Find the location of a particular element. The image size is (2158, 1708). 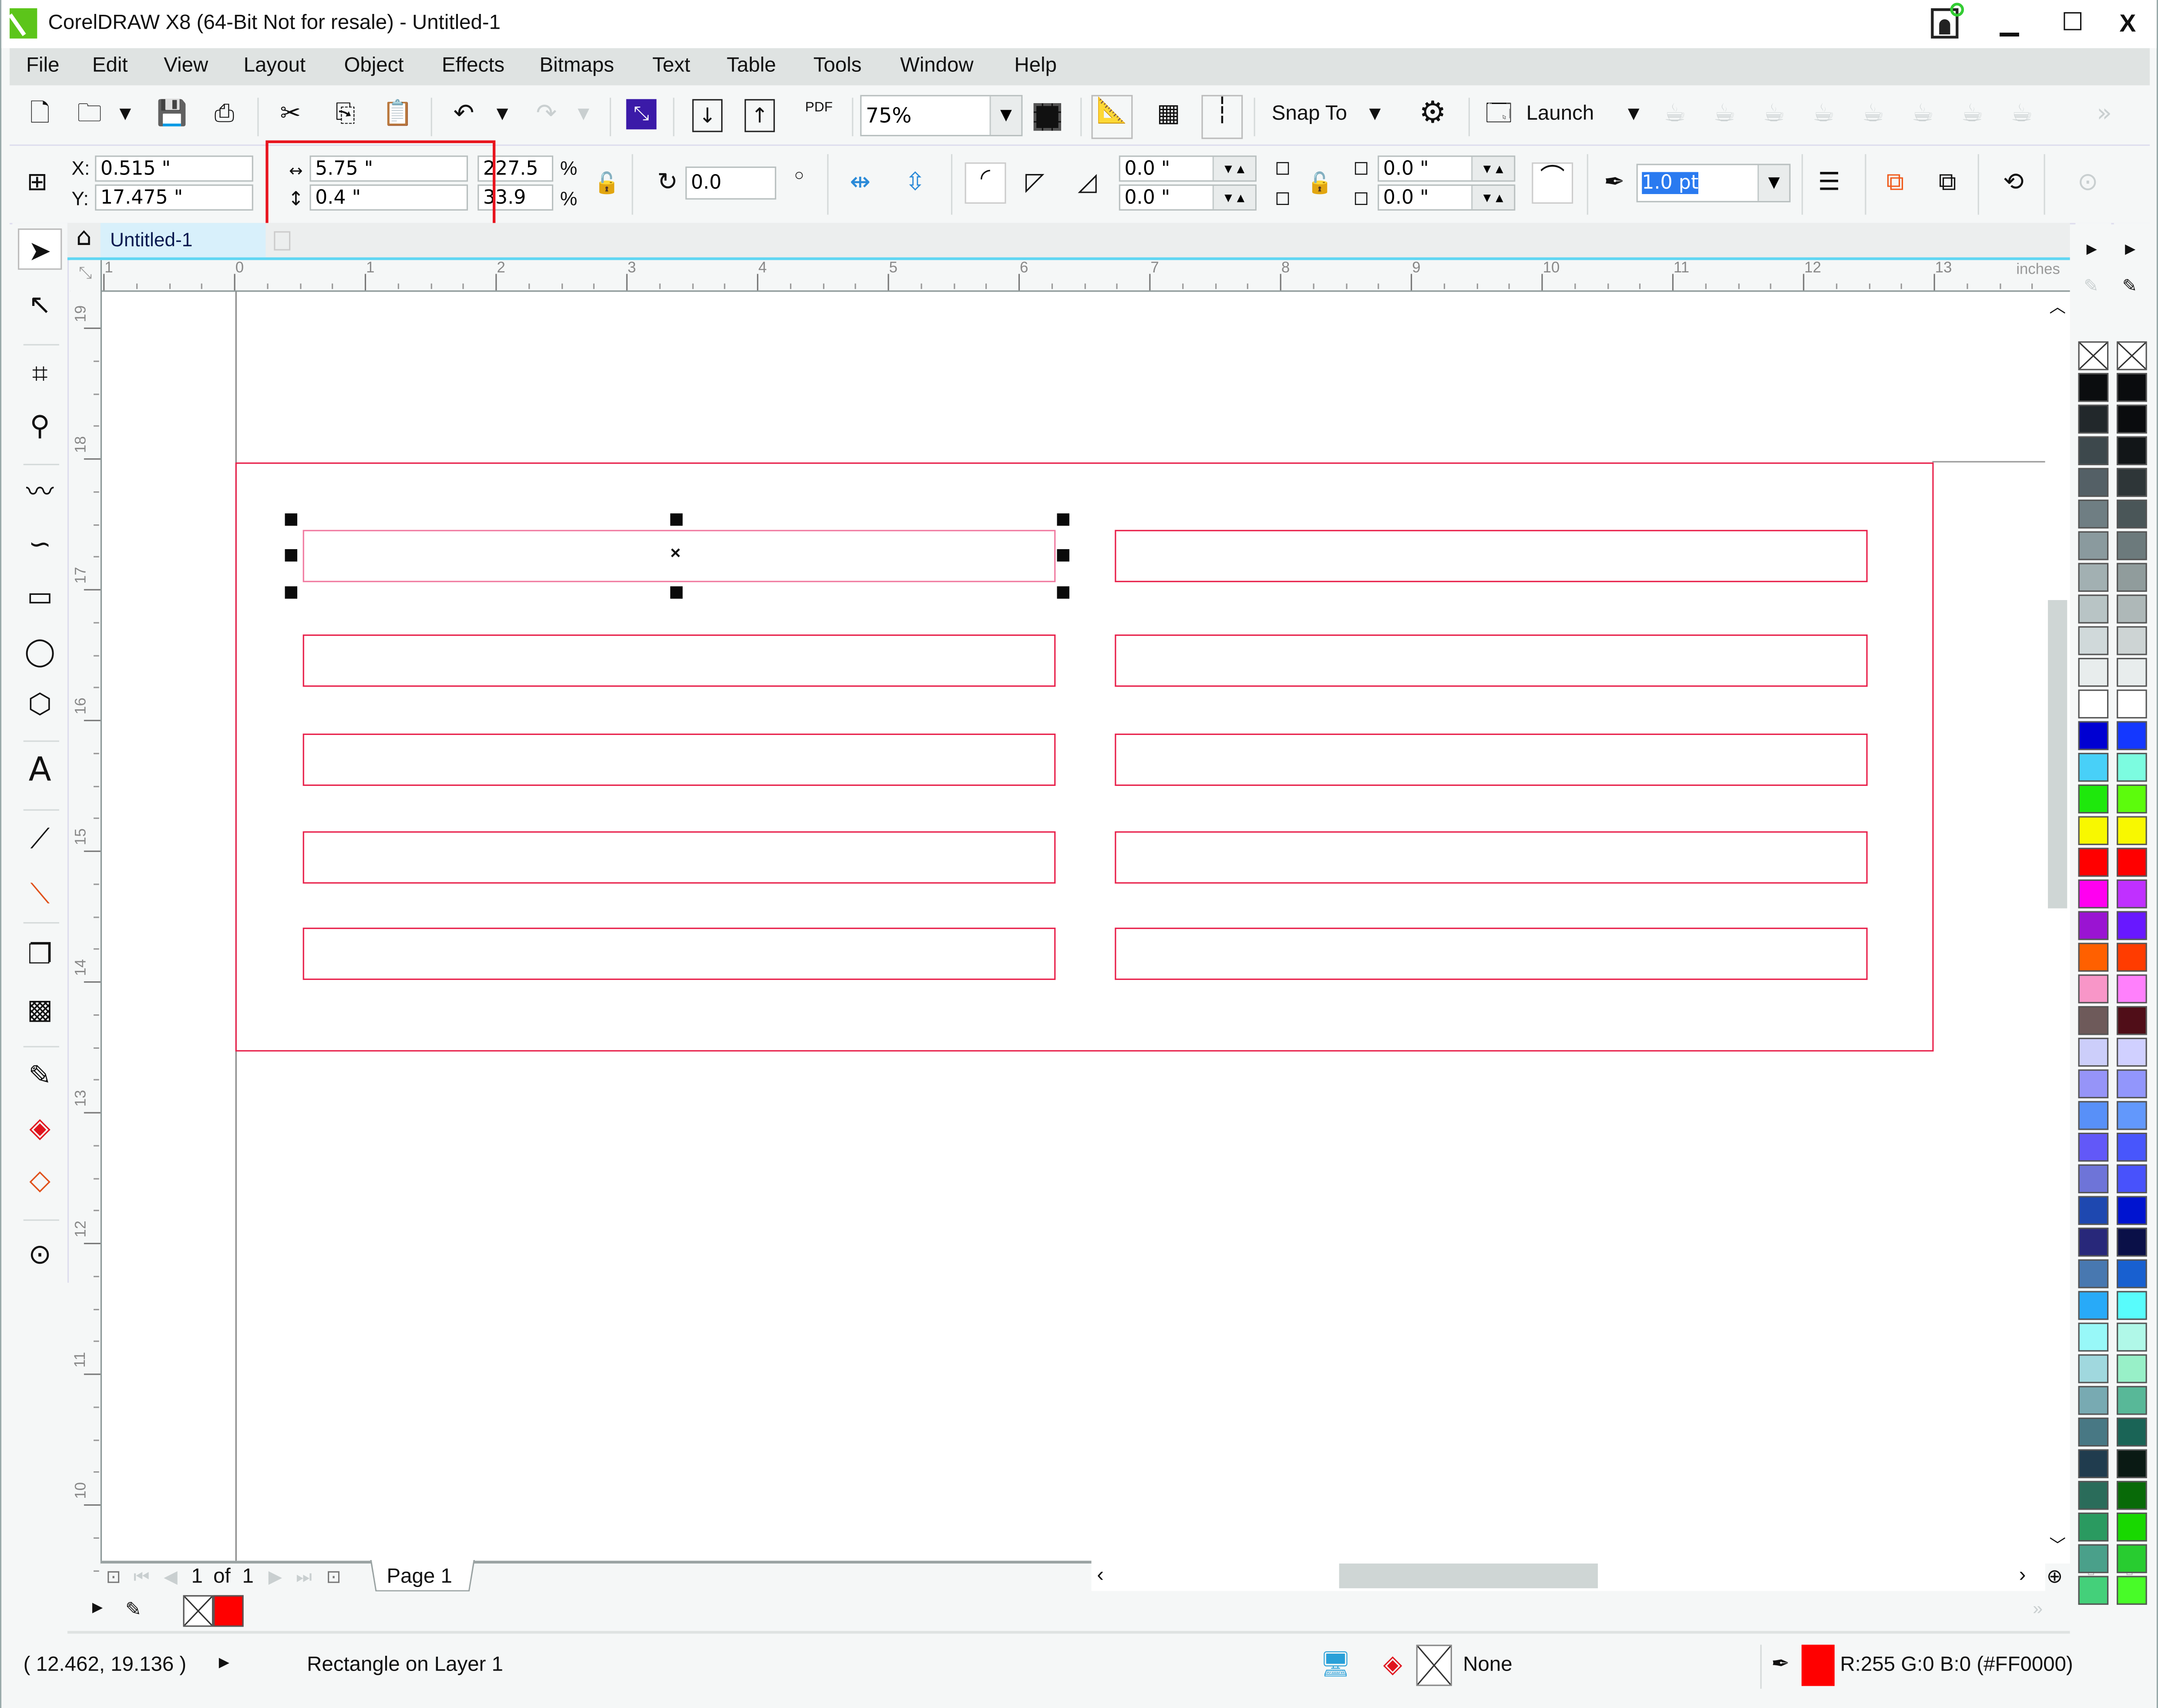

next-page-icon: ▶ is located at coordinates (275, 1577).